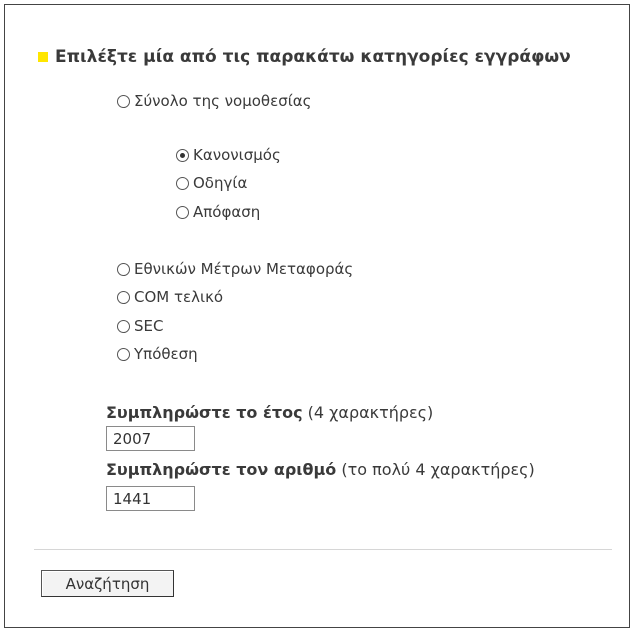 The image size is (636, 632). Describe the element at coordinates (221, 469) in the screenshot. I see `number-label-bold: Συμπληρώστε τον αριθμό` at that location.